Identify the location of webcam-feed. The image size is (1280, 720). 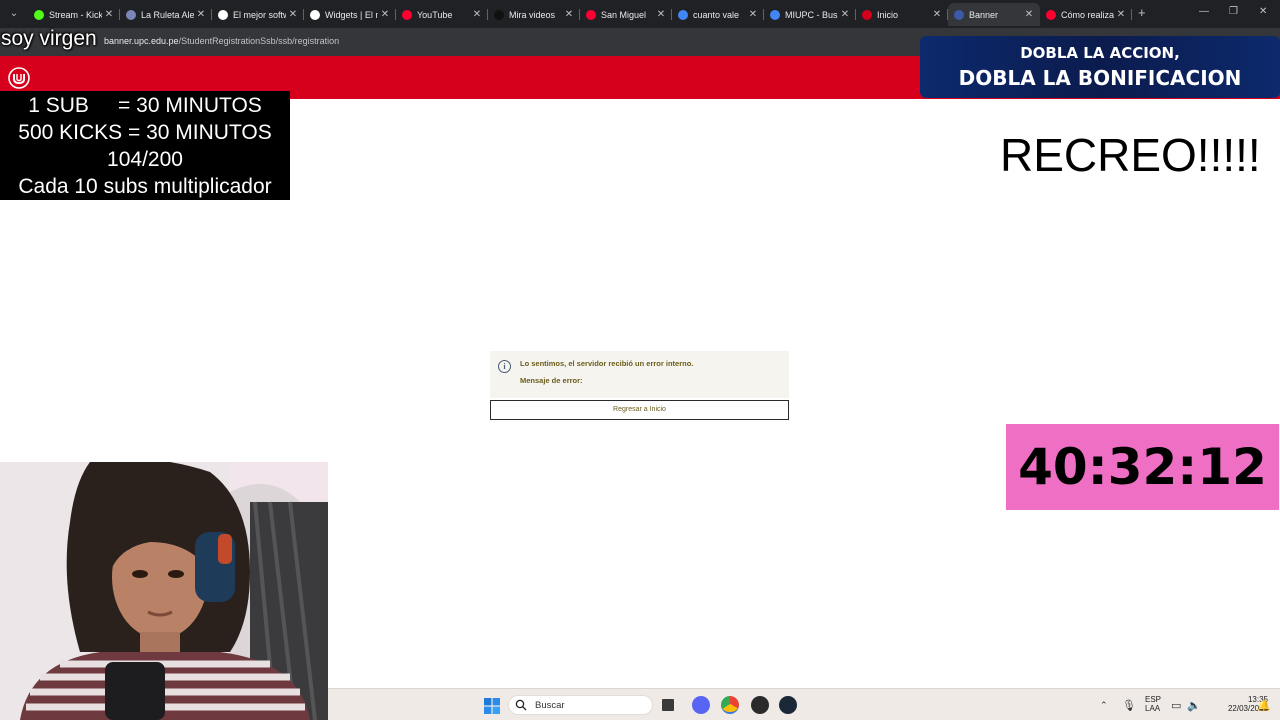
(164, 591).